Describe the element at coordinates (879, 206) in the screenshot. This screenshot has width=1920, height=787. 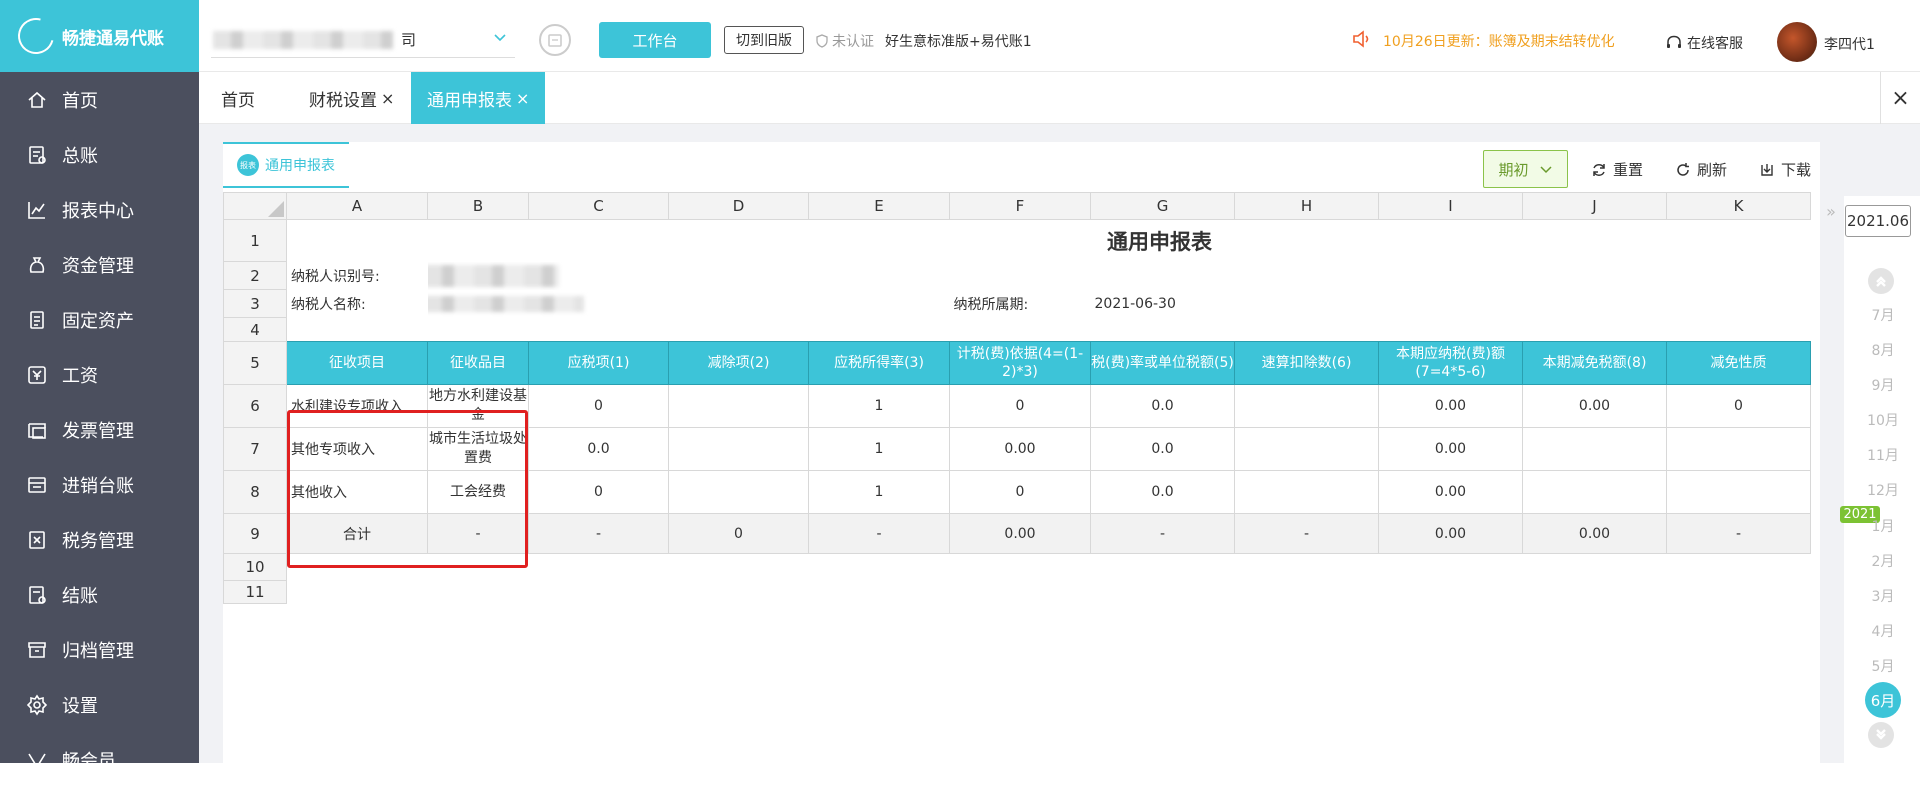
I see `column-header: E` at that location.